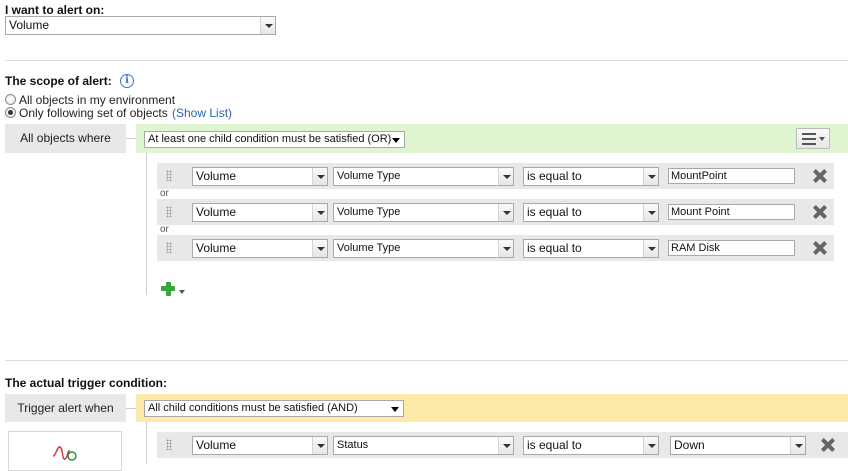 The width and height of the screenshot is (848, 471). I want to click on condition-value-input: MountPoint, so click(731, 176).